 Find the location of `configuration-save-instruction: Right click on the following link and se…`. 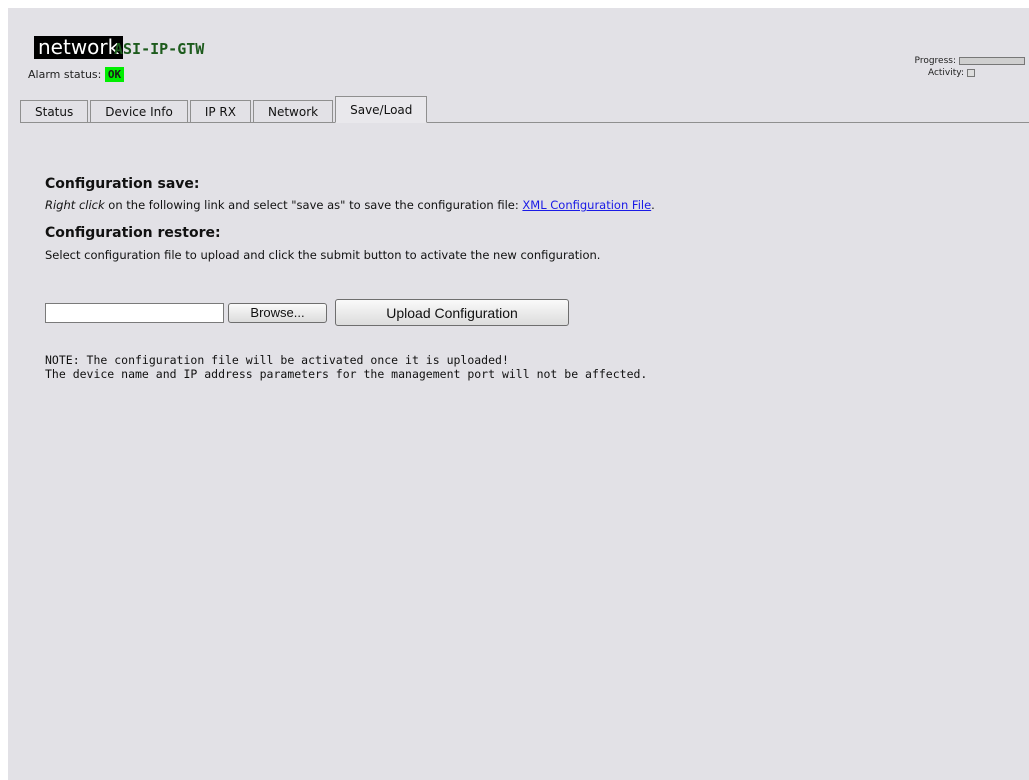

configuration-save-instruction: Right click on the following link and se… is located at coordinates (525, 205).